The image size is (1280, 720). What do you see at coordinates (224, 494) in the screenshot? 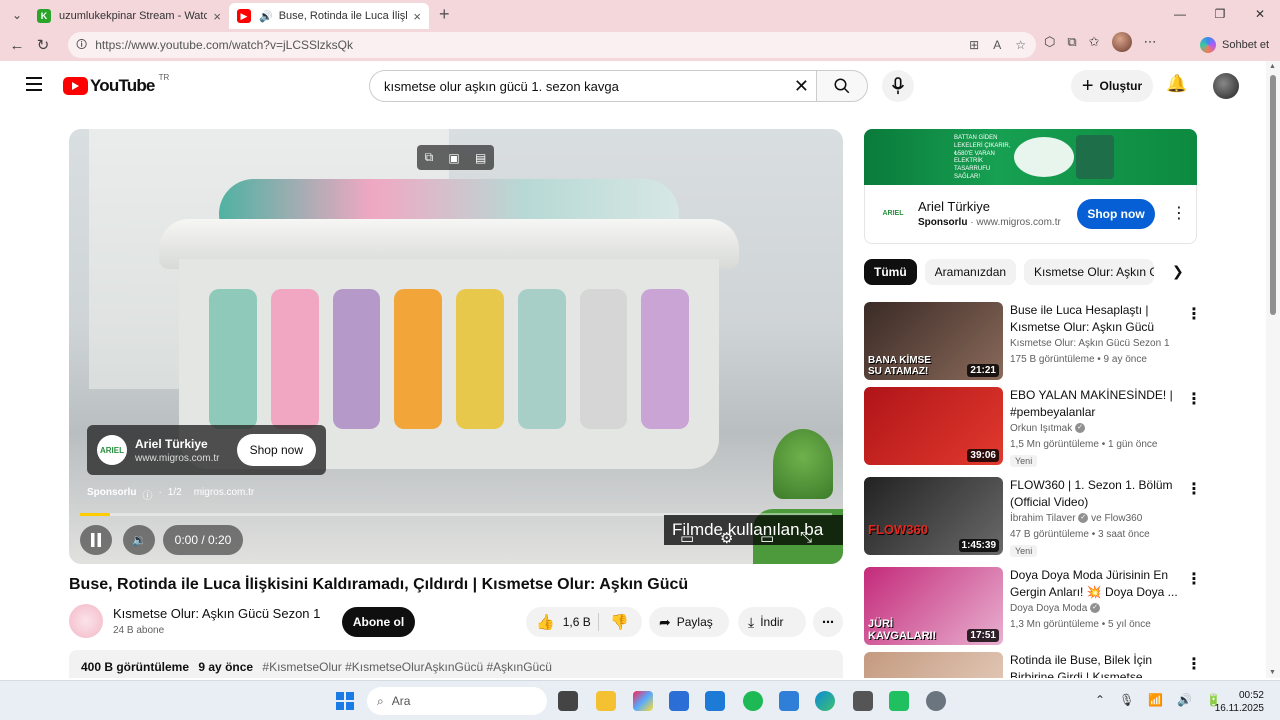
I see `ad-site-link: migros.com.tr` at bounding box center [224, 494].